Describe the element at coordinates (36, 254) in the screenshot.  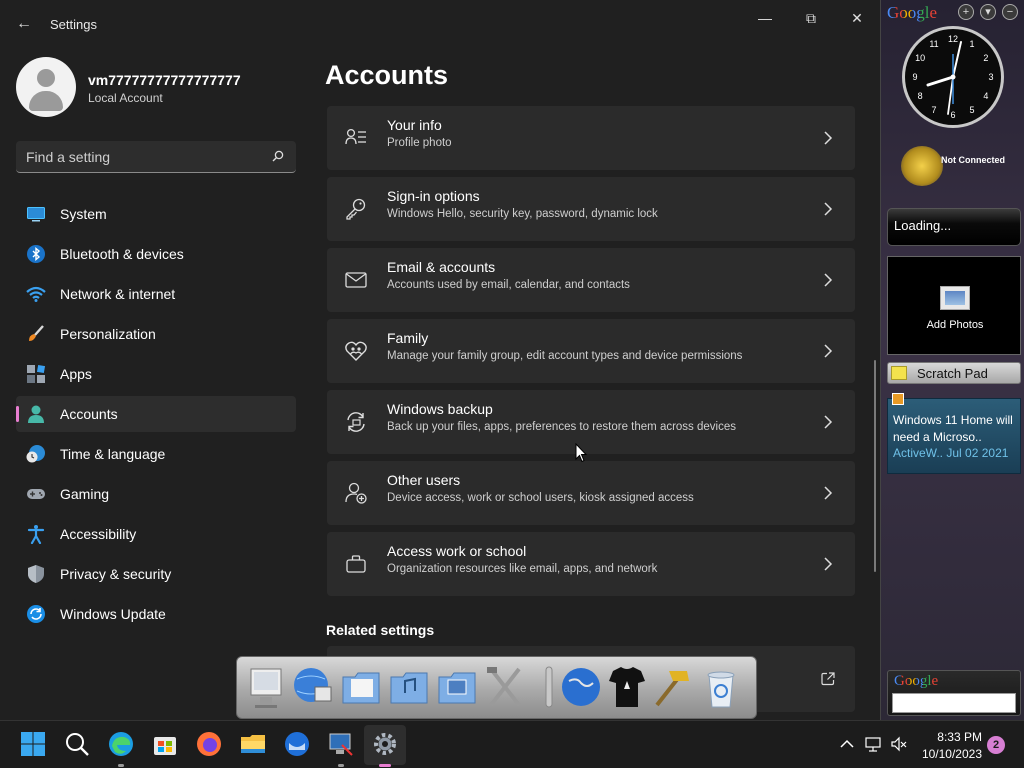
I see `bluetooth-icon` at that location.